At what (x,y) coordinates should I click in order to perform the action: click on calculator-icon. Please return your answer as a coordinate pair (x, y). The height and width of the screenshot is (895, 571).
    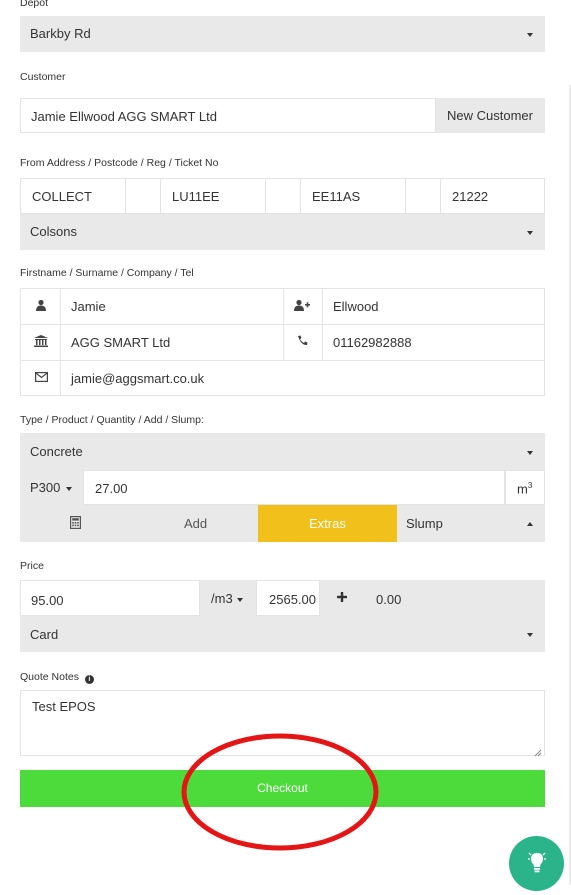
    Looking at the image, I should click on (75, 523).